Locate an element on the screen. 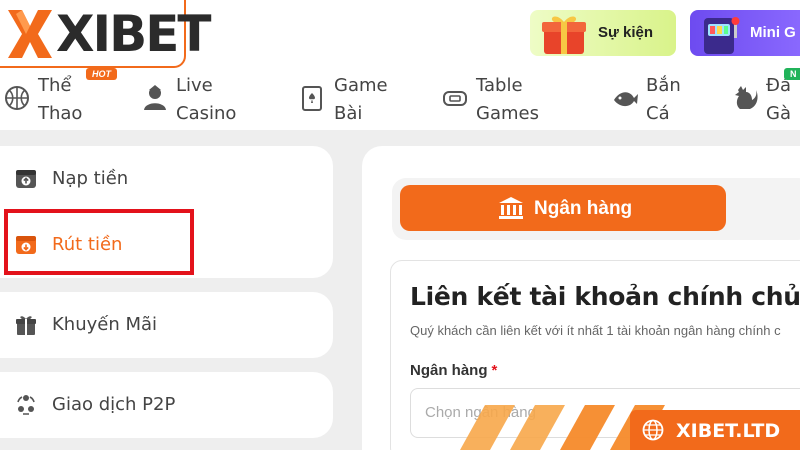 This screenshot has width=800, height=450. bank-field-label-text: Ngân hàng is located at coordinates (449, 370).